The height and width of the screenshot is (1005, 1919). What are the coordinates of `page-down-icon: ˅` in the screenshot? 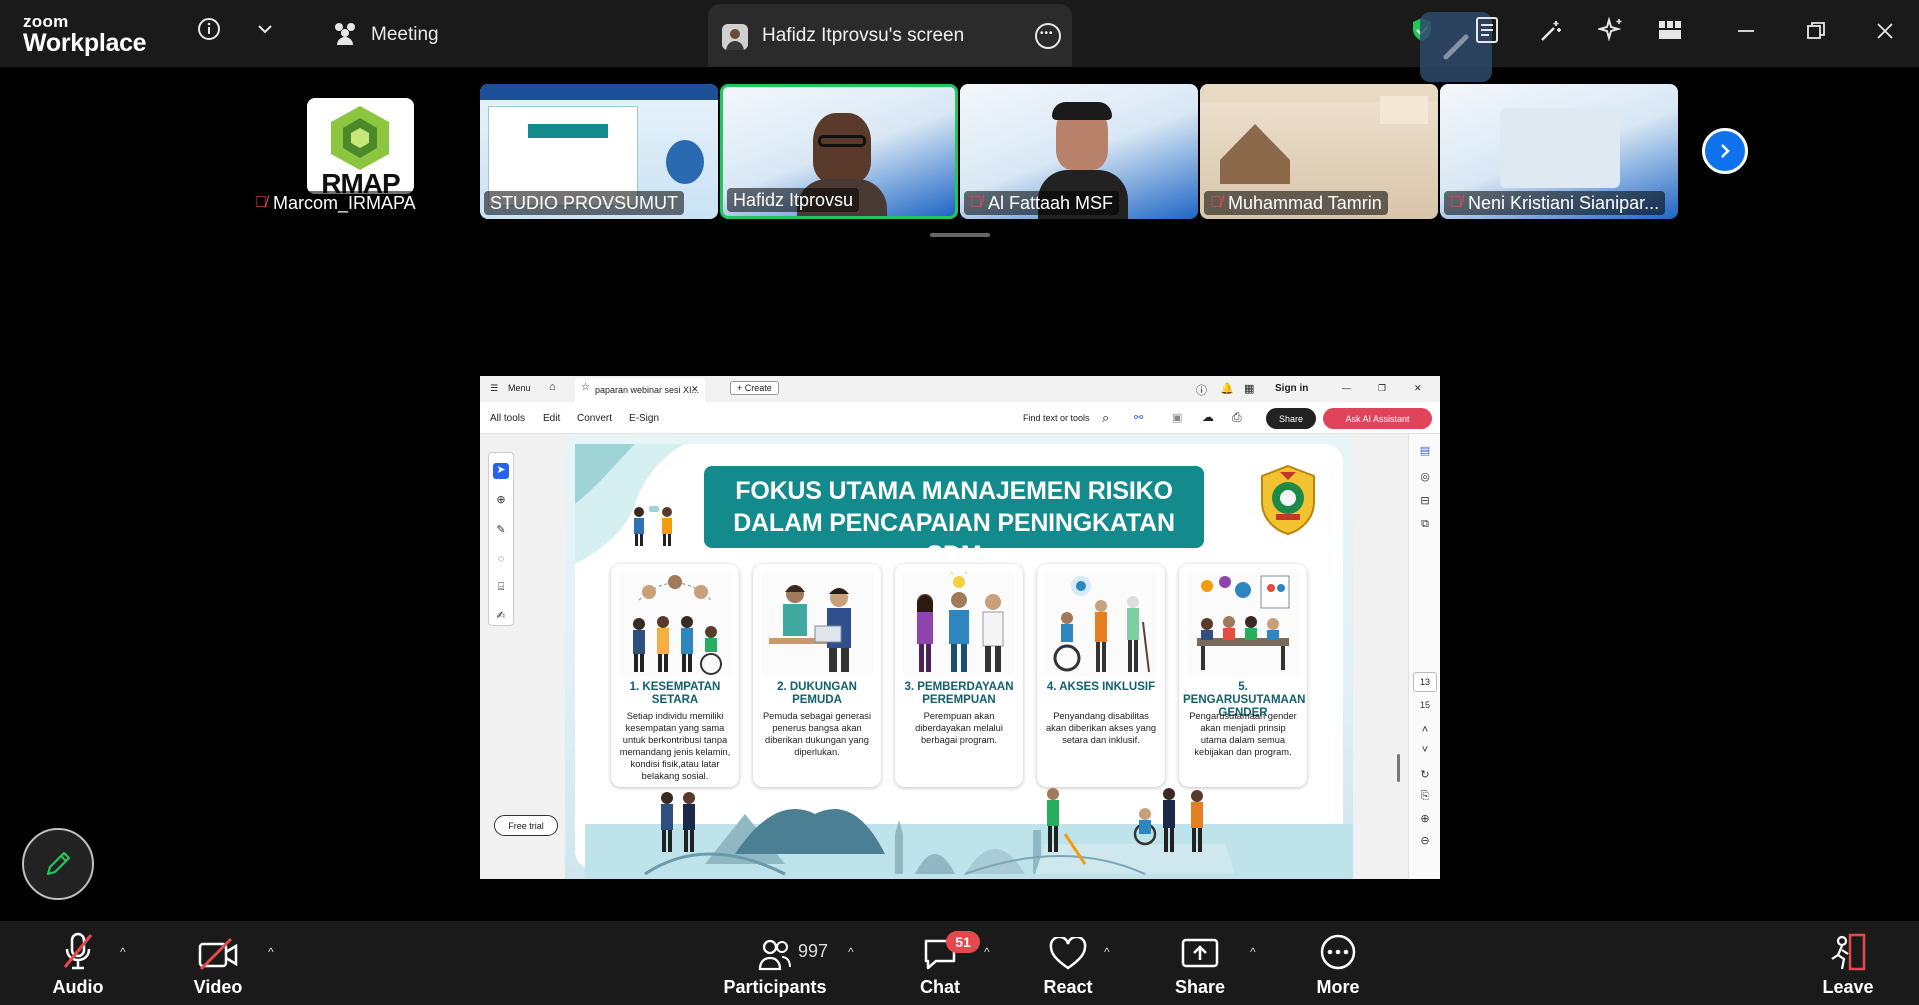 It's located at (1425, 750).